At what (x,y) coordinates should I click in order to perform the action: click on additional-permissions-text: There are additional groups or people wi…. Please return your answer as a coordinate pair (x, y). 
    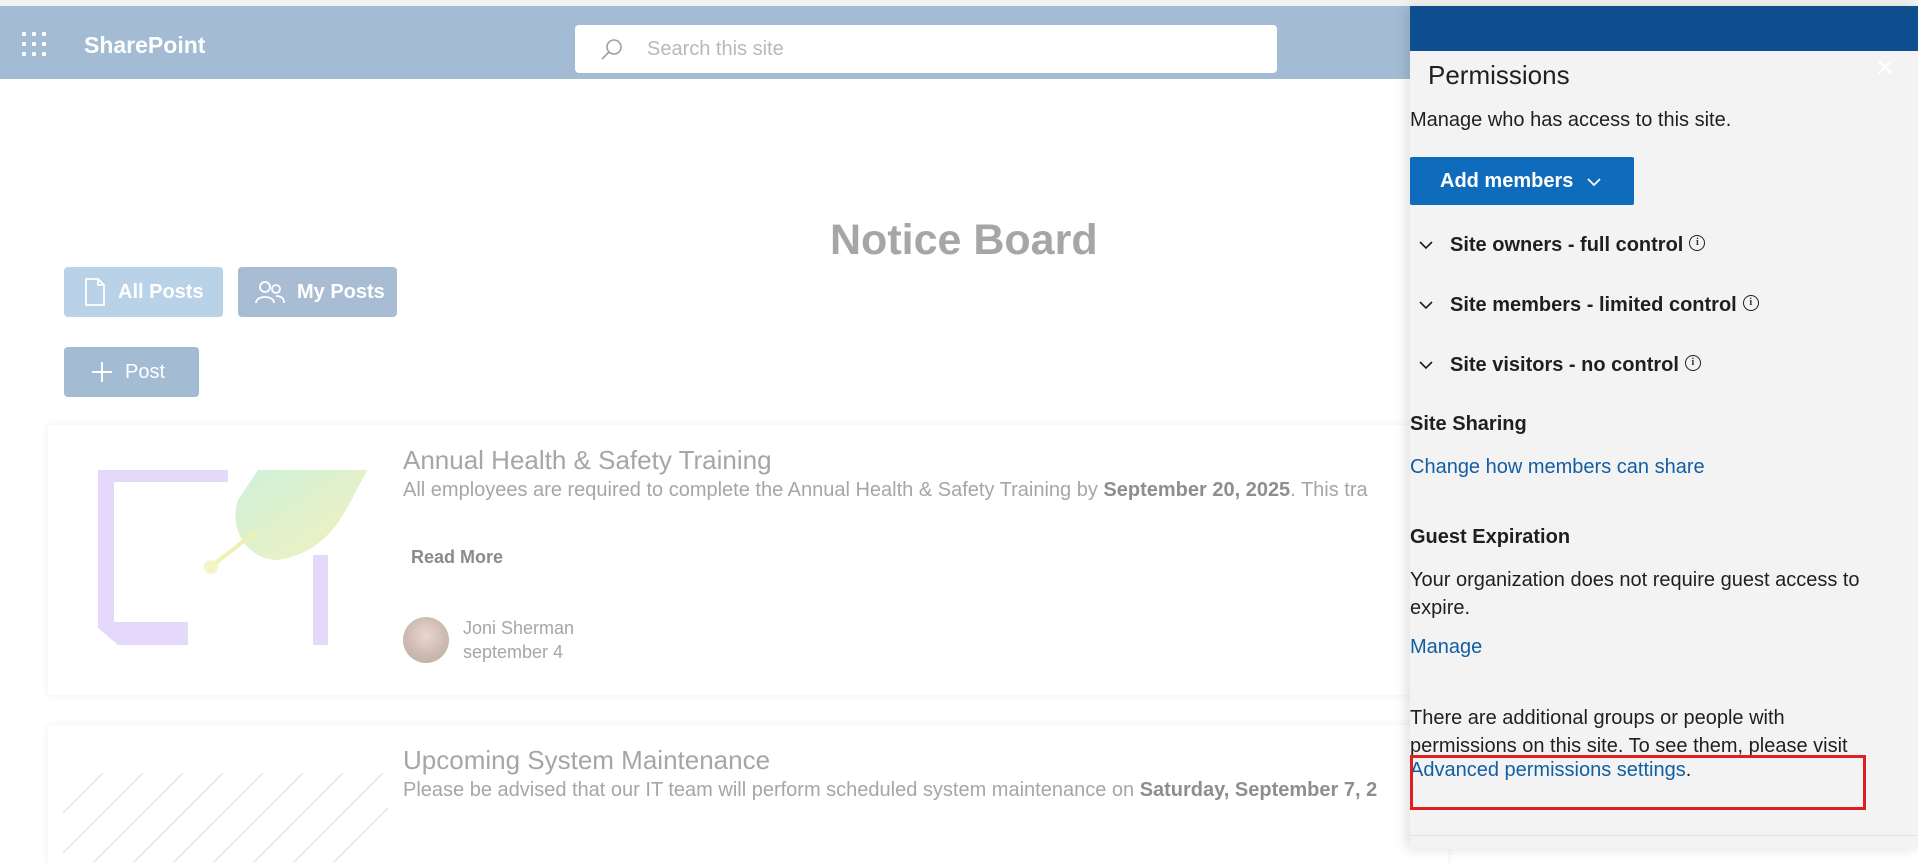
    Looking at the image, I should click on (1629, 732).